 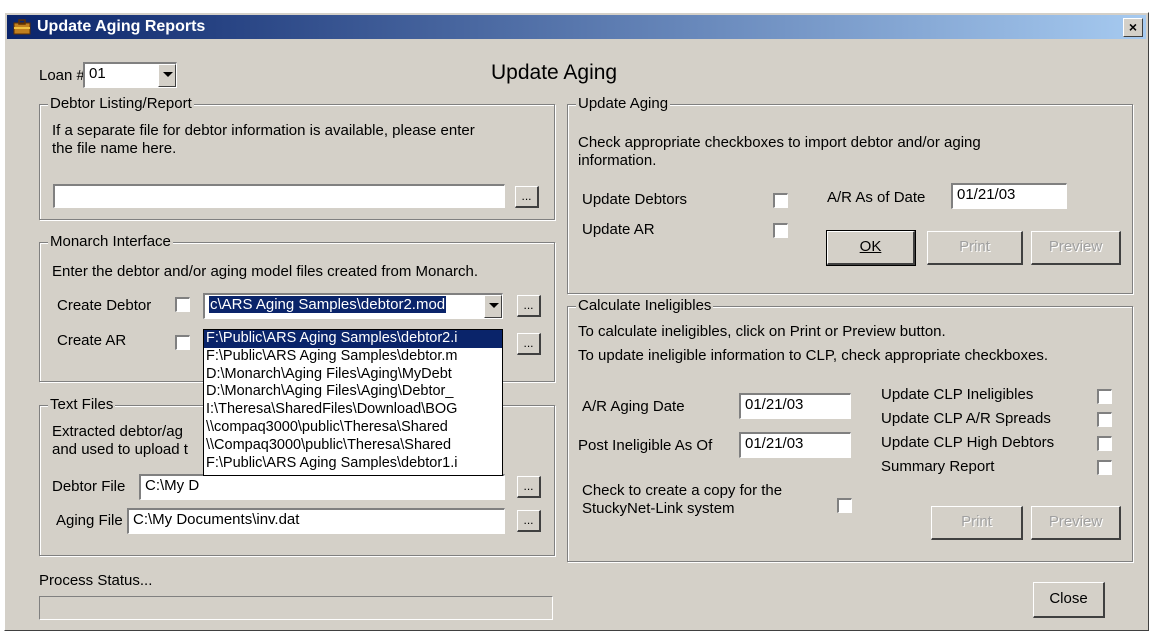 What do you see at coordinates (82, 404) in the screenshot?
I see `text-files-title: Text Files` at bounding box center [82, 404].